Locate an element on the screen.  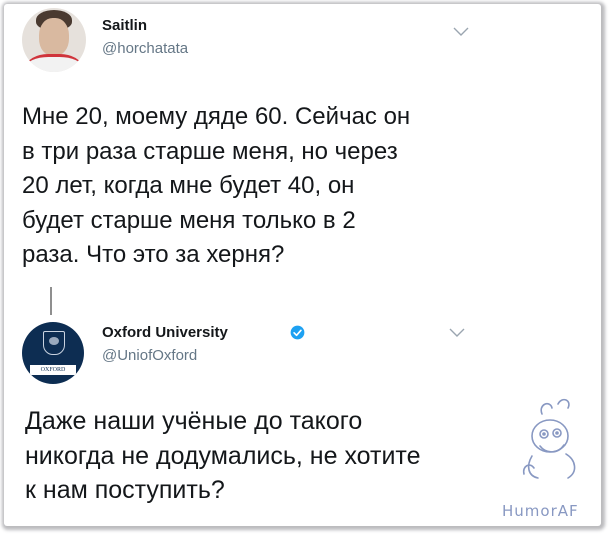
user-avatar is located at coordinates (54, 40).